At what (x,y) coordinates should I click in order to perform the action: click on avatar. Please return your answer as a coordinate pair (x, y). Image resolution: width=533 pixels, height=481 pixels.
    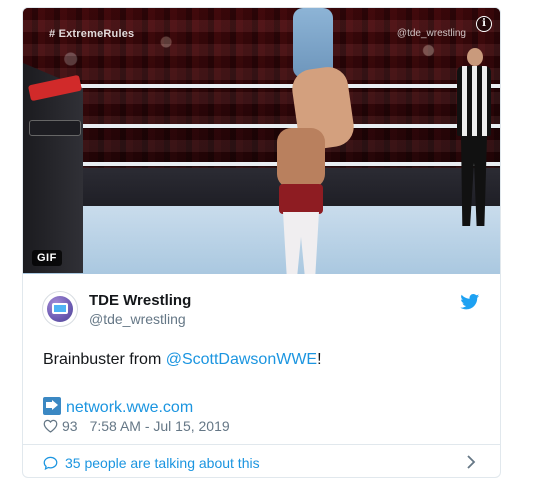
    Looking at the image, I should click on (60, 309).